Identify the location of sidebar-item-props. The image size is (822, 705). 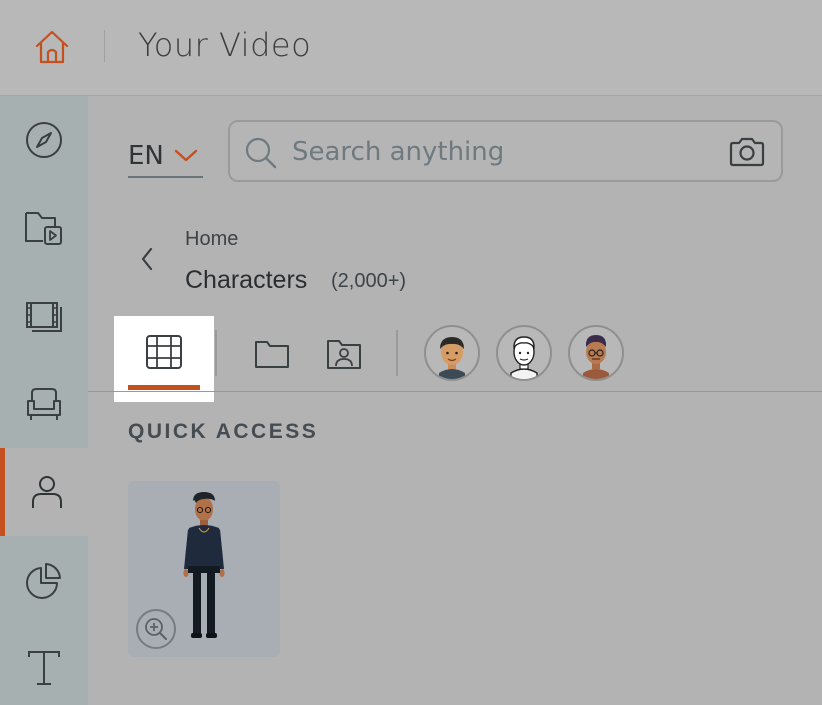
(44, 404).